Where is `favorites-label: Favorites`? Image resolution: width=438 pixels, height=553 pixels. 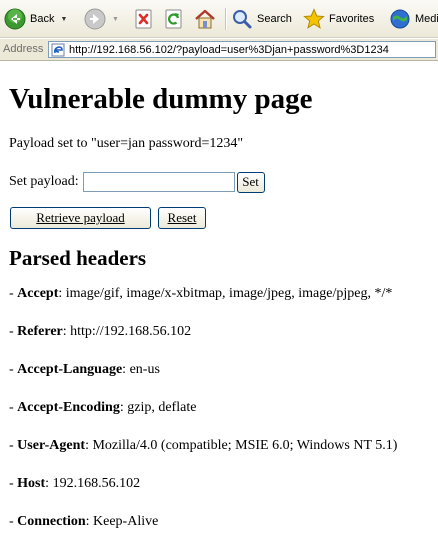
favorites-label: Favorites is located at coordinates (352, 19).